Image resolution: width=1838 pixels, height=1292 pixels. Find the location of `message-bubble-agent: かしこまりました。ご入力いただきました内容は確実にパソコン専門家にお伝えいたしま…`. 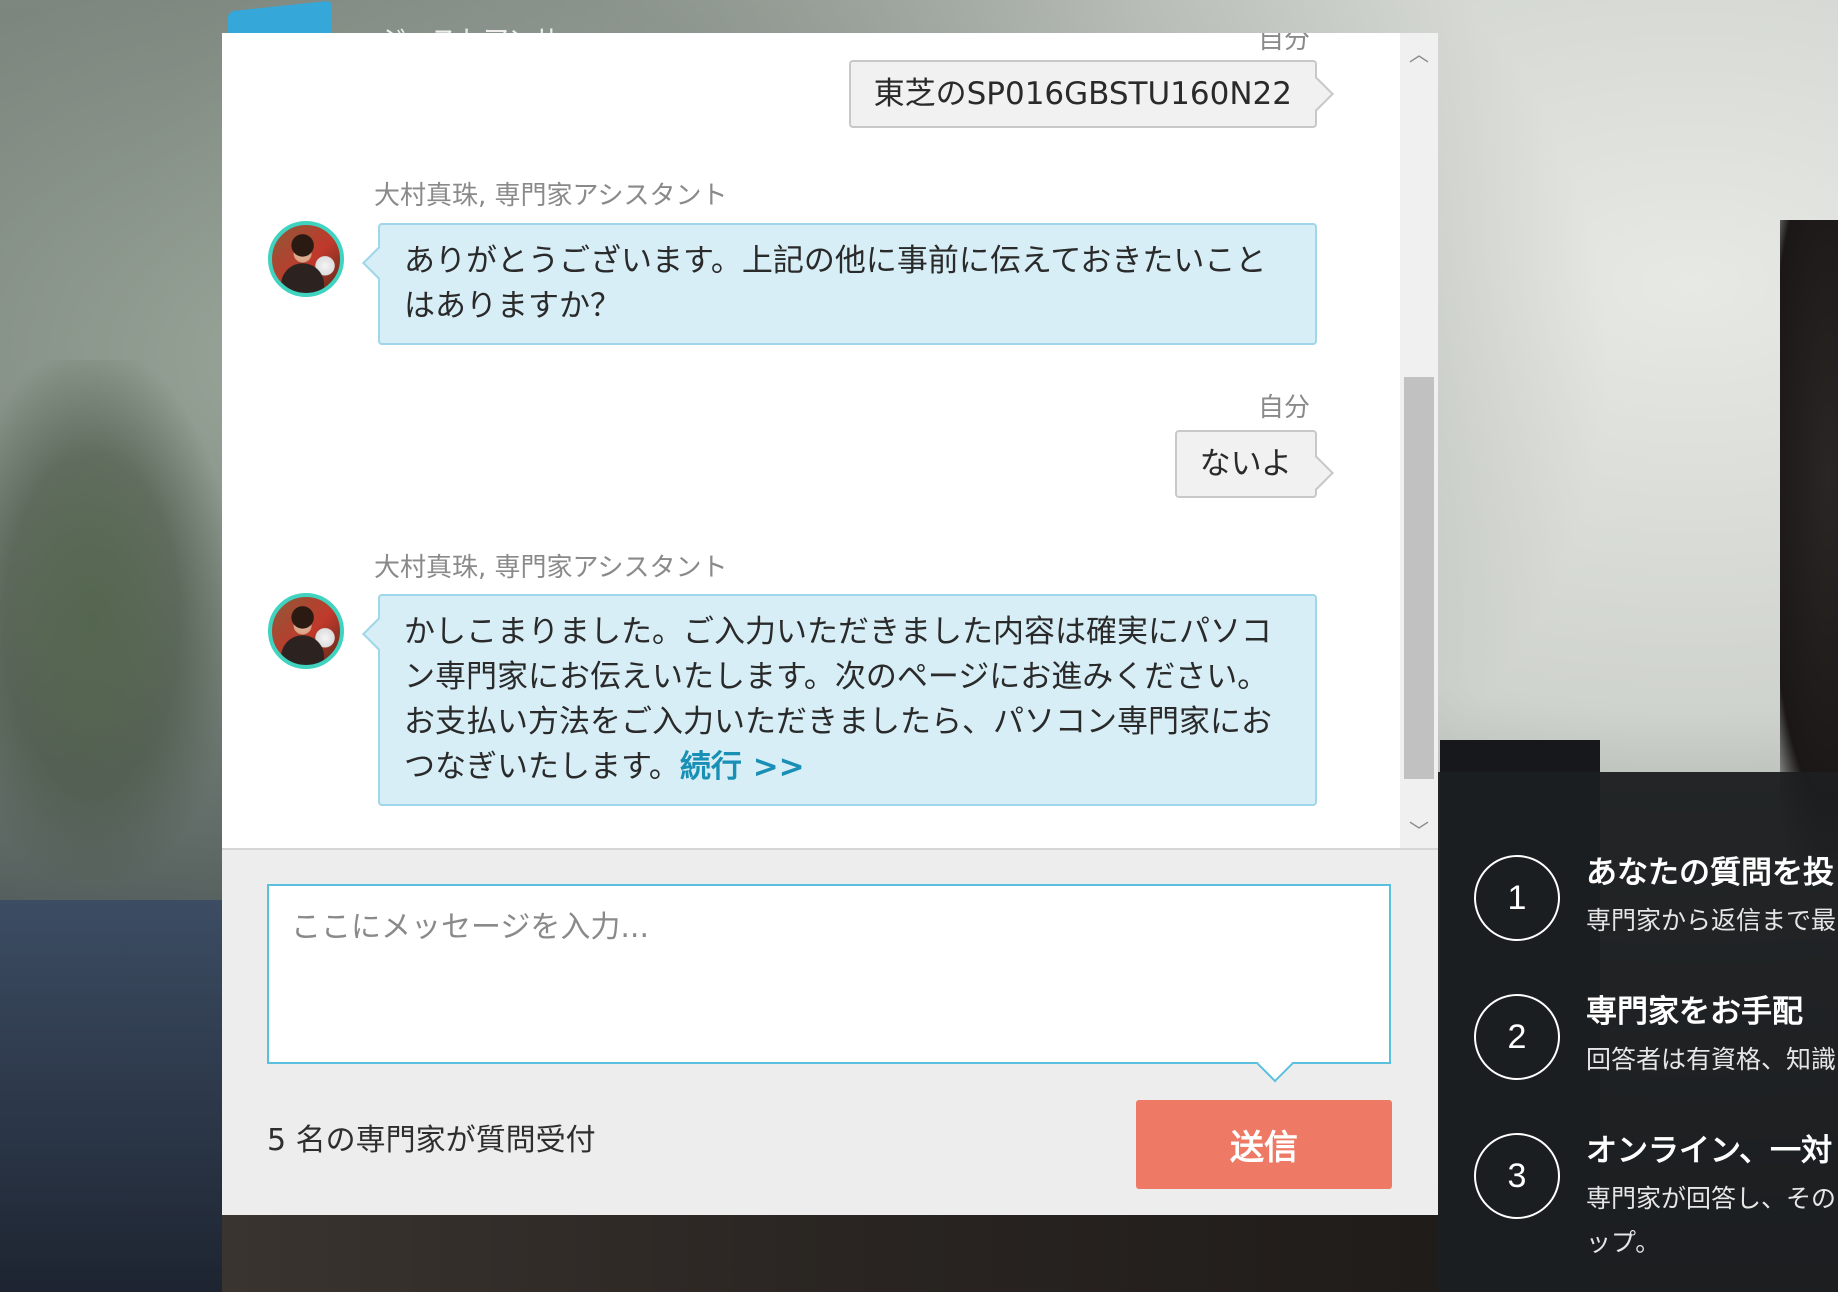

message-bubble-agent: かしこまりました。ご入力いただきました内容は確実にパソコン専門家にお伝えいたしま… is located at coordinates (847, 700).